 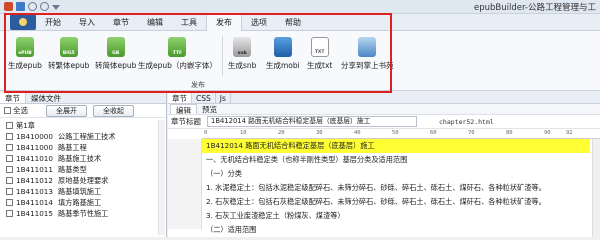 I want to click on file-menu-button, so click(x=23, y=22).